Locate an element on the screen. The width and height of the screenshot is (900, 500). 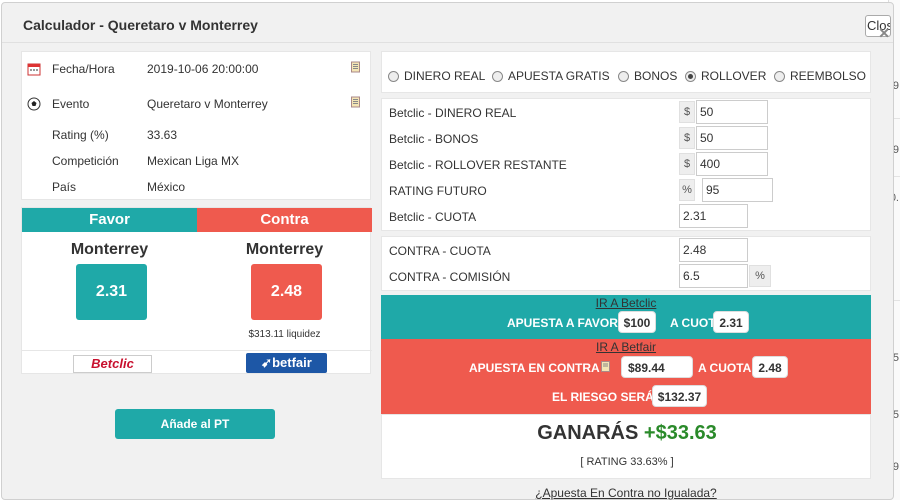
close-icon: ✕ is located at coordinates (884, 33).